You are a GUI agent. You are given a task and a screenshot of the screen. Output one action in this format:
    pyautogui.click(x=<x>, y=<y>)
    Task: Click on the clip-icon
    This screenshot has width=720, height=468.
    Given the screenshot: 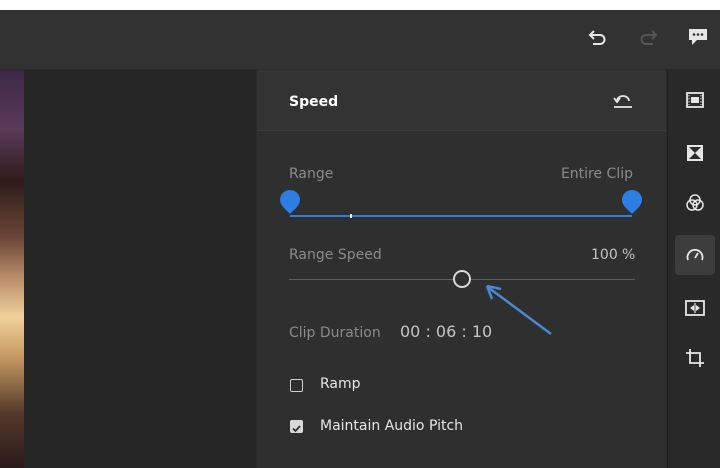 What is the action you would take?
    pyautogui.click(x=695, y=100)
    